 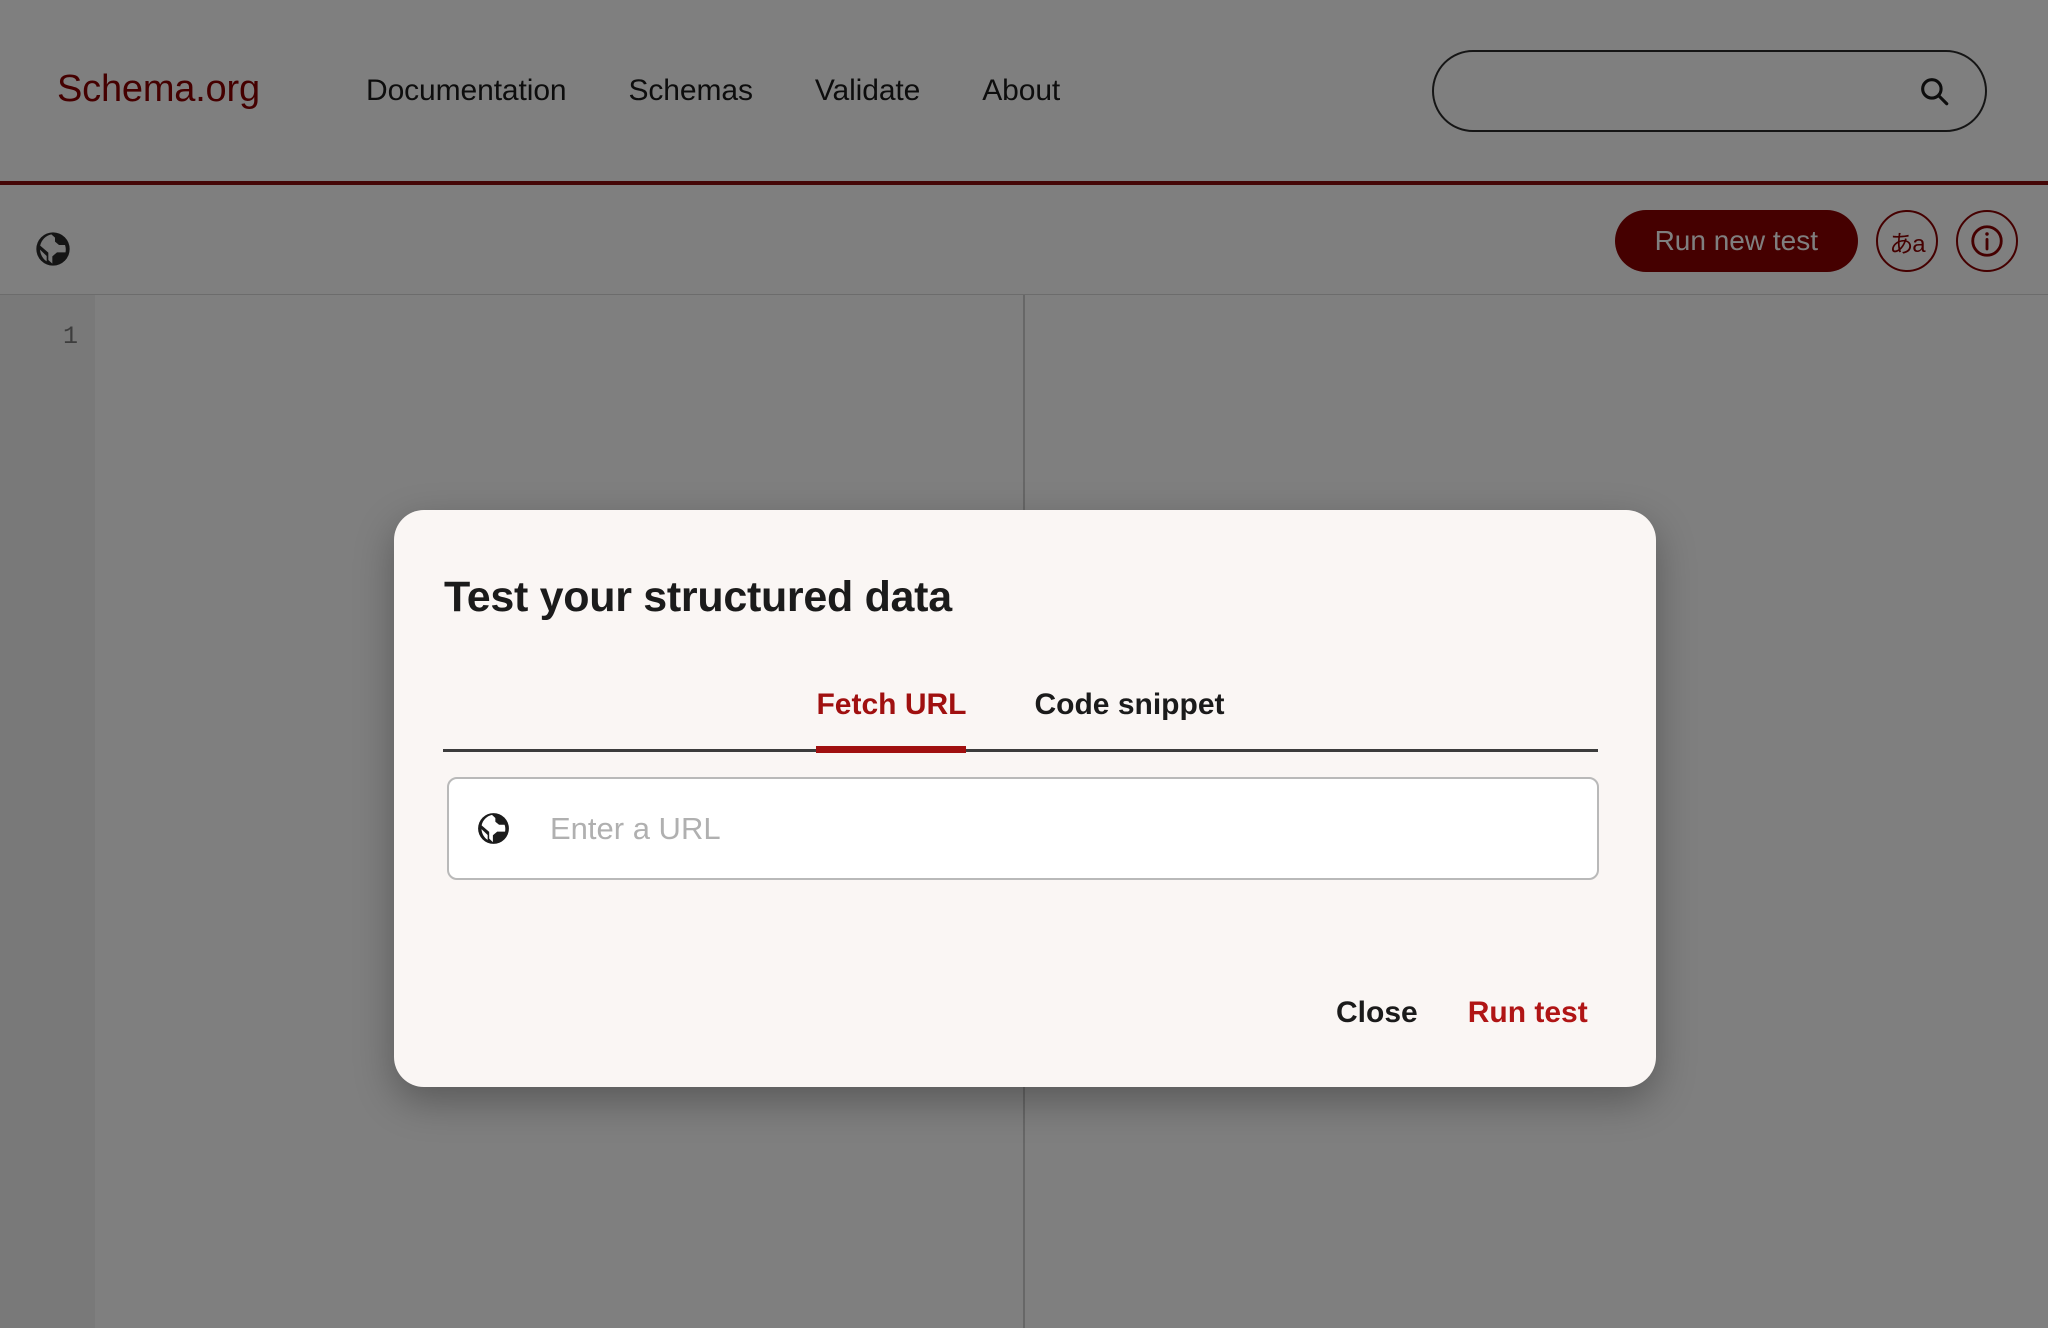 I want to click on globe-icon, so click(x=493, y=828).